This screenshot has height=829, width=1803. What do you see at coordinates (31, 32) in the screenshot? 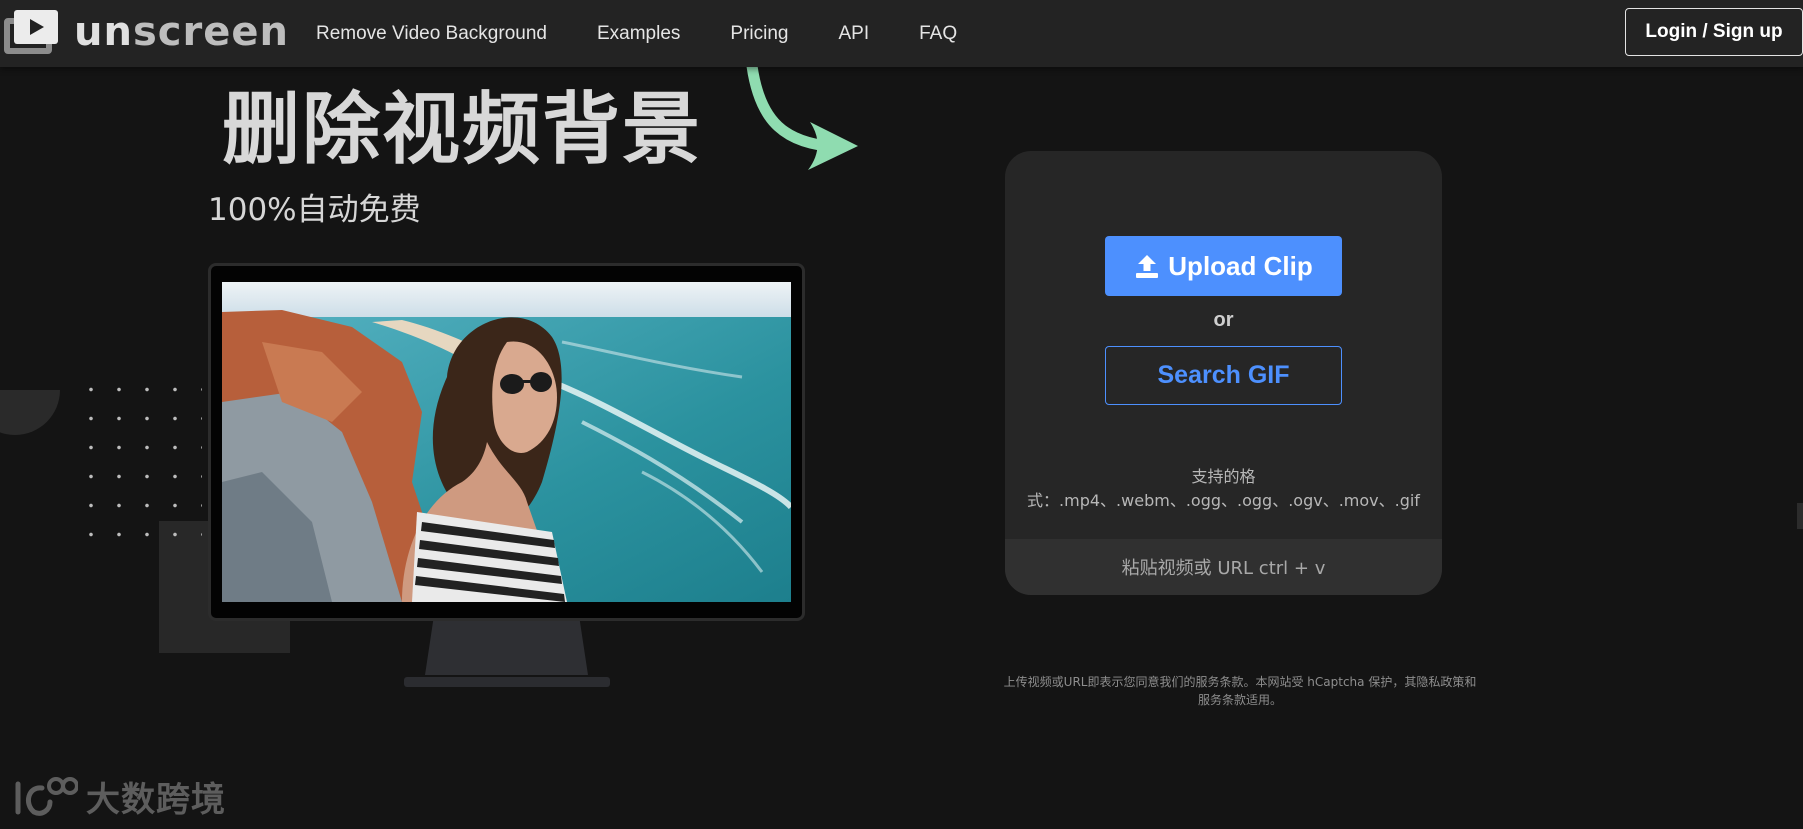
I see `play-screen-icon` at bounding box center [31, 32].